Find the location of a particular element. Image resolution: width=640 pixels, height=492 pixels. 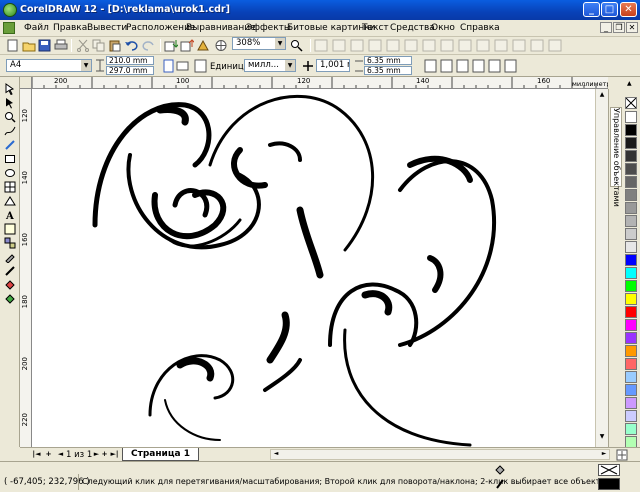

menu-tools: Средства is located at coordinates (412, 28).